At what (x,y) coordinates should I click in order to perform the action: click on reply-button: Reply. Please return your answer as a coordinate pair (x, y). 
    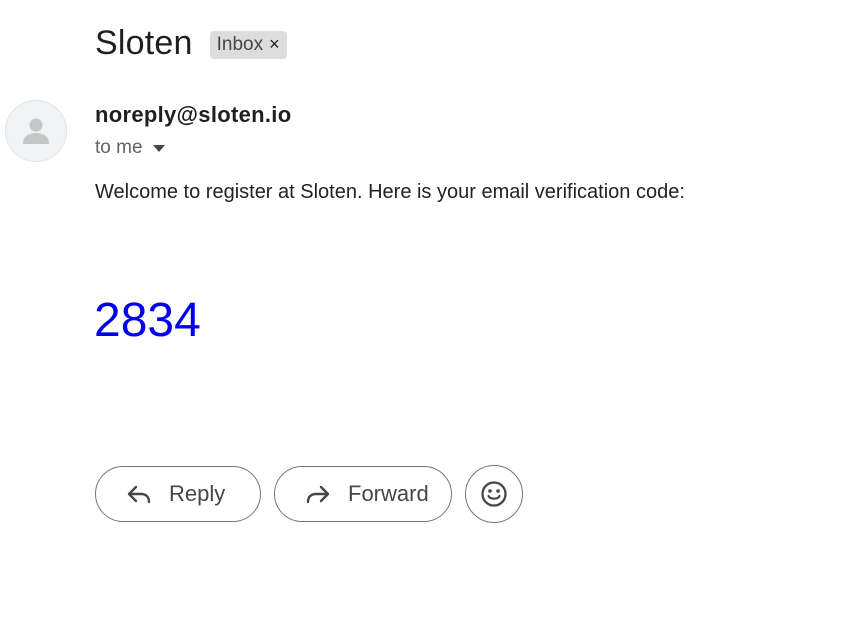
    Looking at the image, I should click on (178, 494).